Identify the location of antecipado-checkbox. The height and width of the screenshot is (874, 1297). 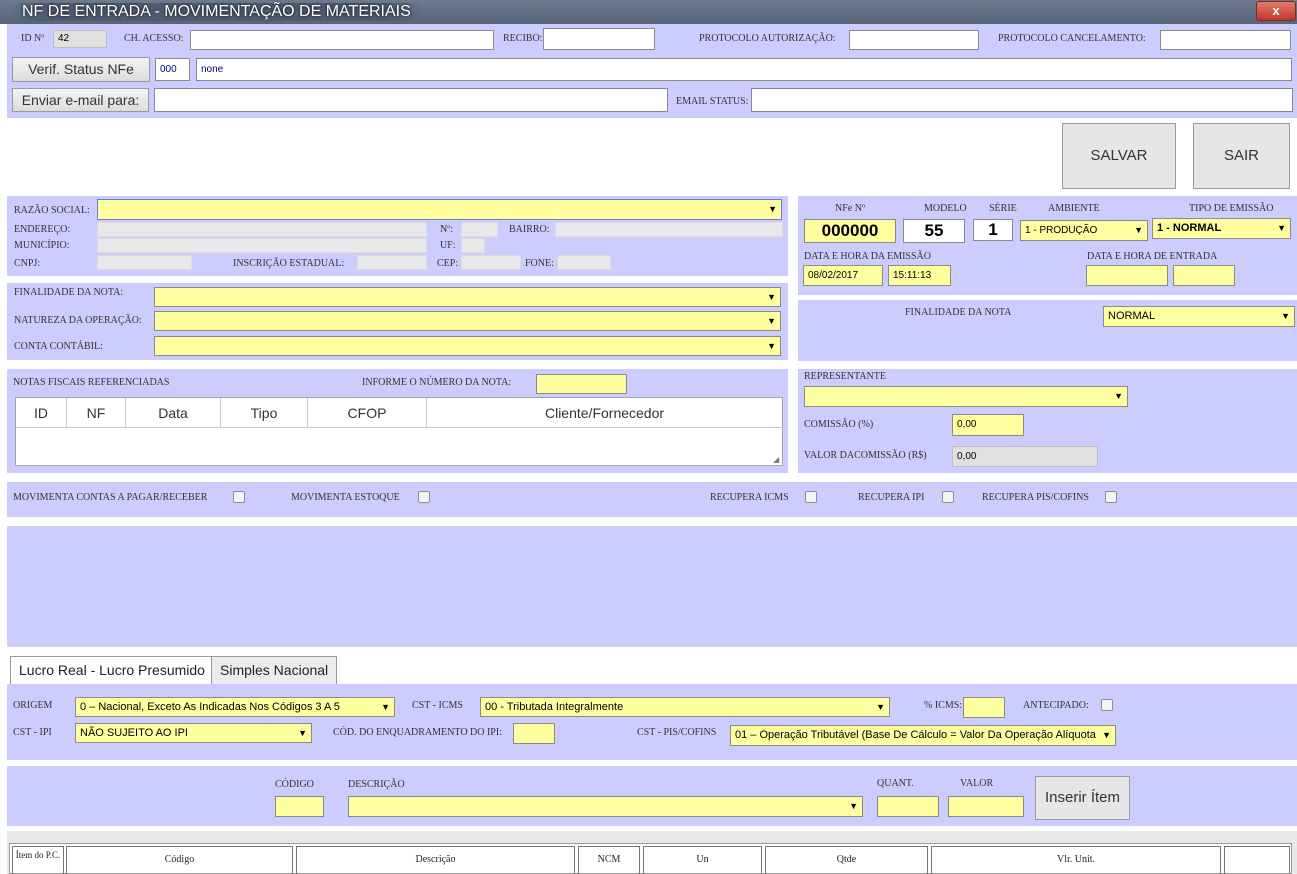
(1107, 705).